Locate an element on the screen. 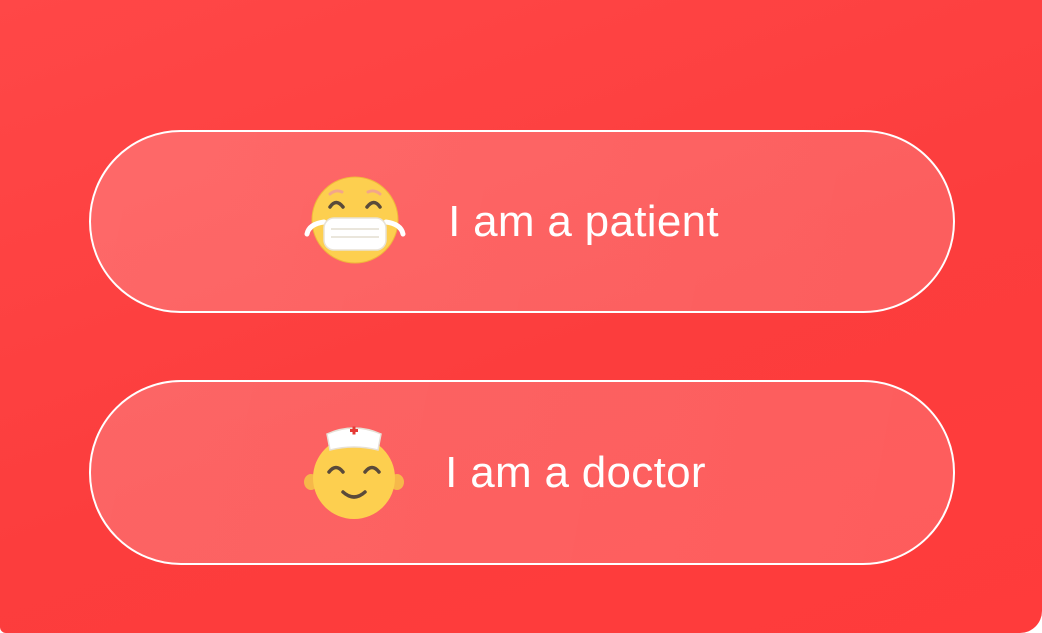  face-with-medical-mask-icon is located at coordinates (355, 219).